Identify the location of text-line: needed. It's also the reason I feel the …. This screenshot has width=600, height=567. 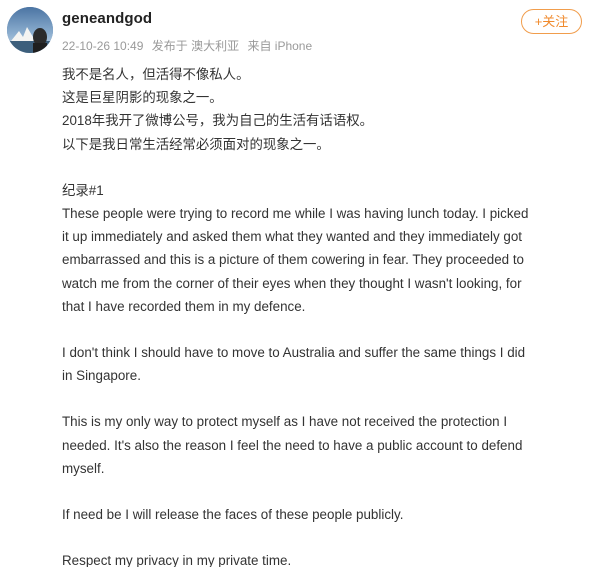
(292, 445).